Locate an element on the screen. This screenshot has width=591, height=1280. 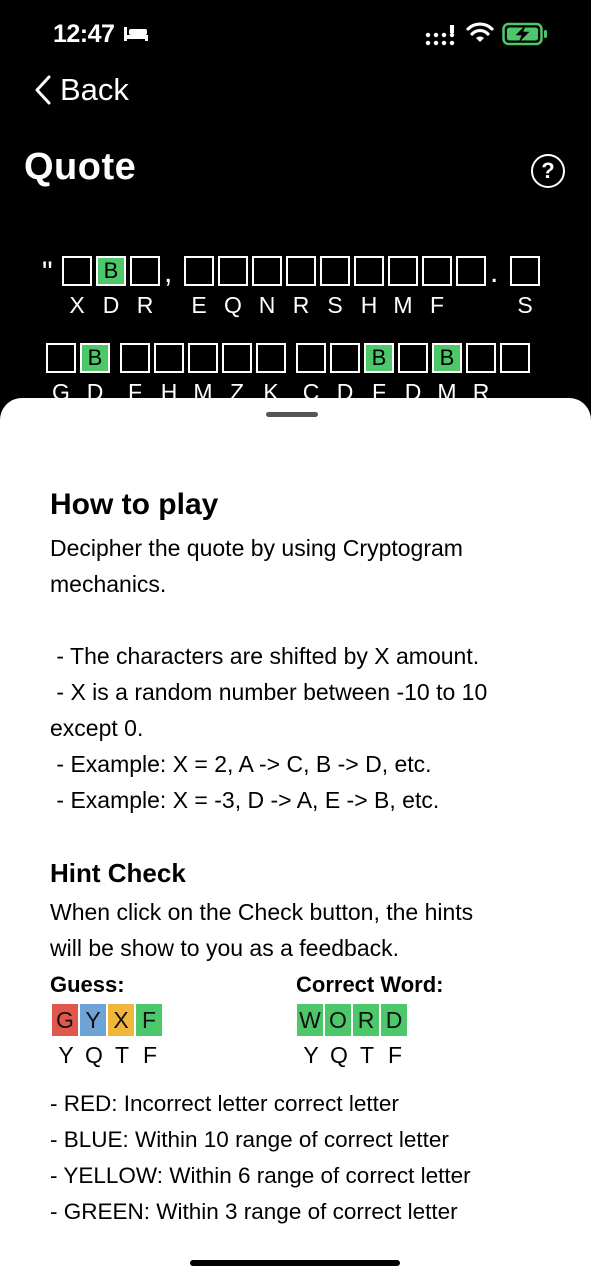
cipher-letter: T is located at coordinates (122, 1055).